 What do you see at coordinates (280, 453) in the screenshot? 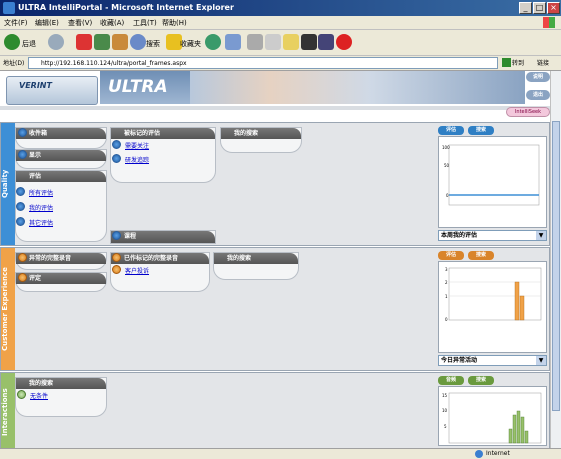
I see `status-bar: Internet` at bounding box center [280, 453].